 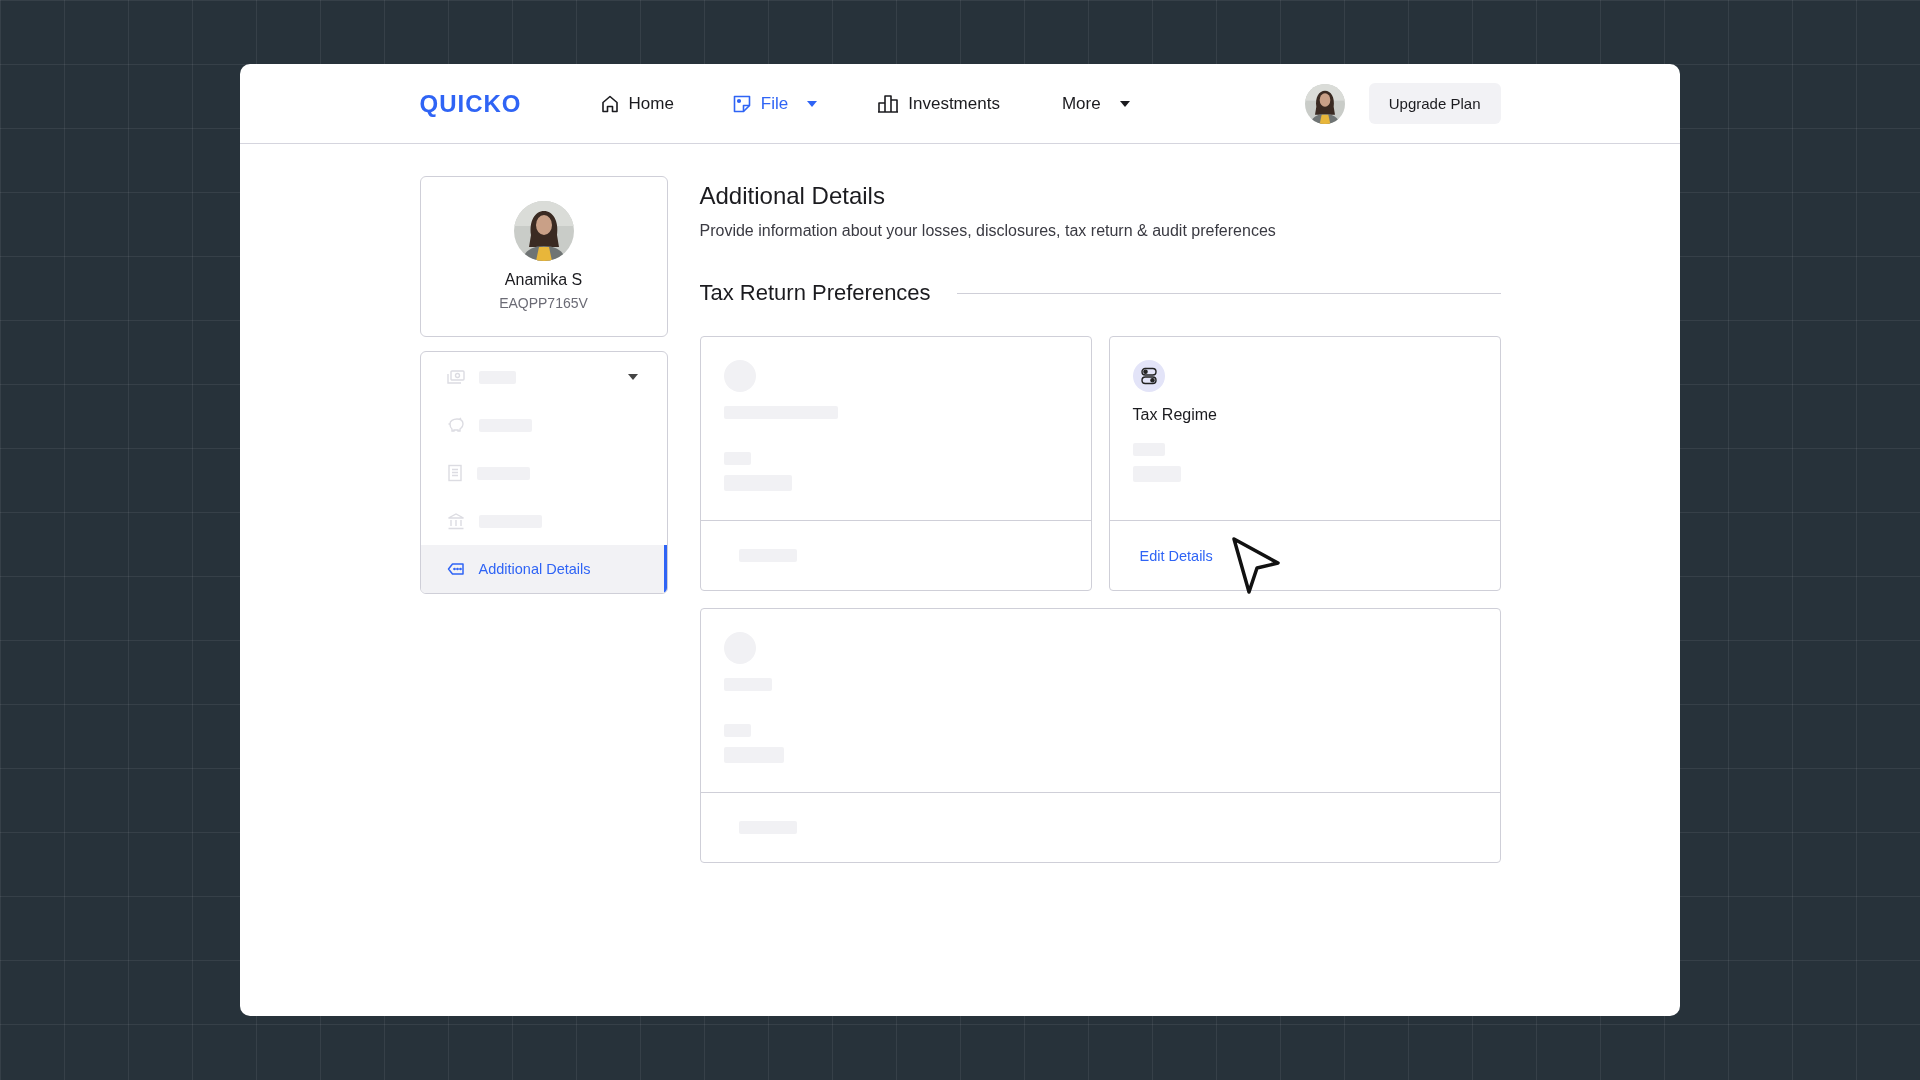 What do you see at coordinates (455, 377) in the screenshot?
I see `cash-icon` at bounding box center [455, 377].